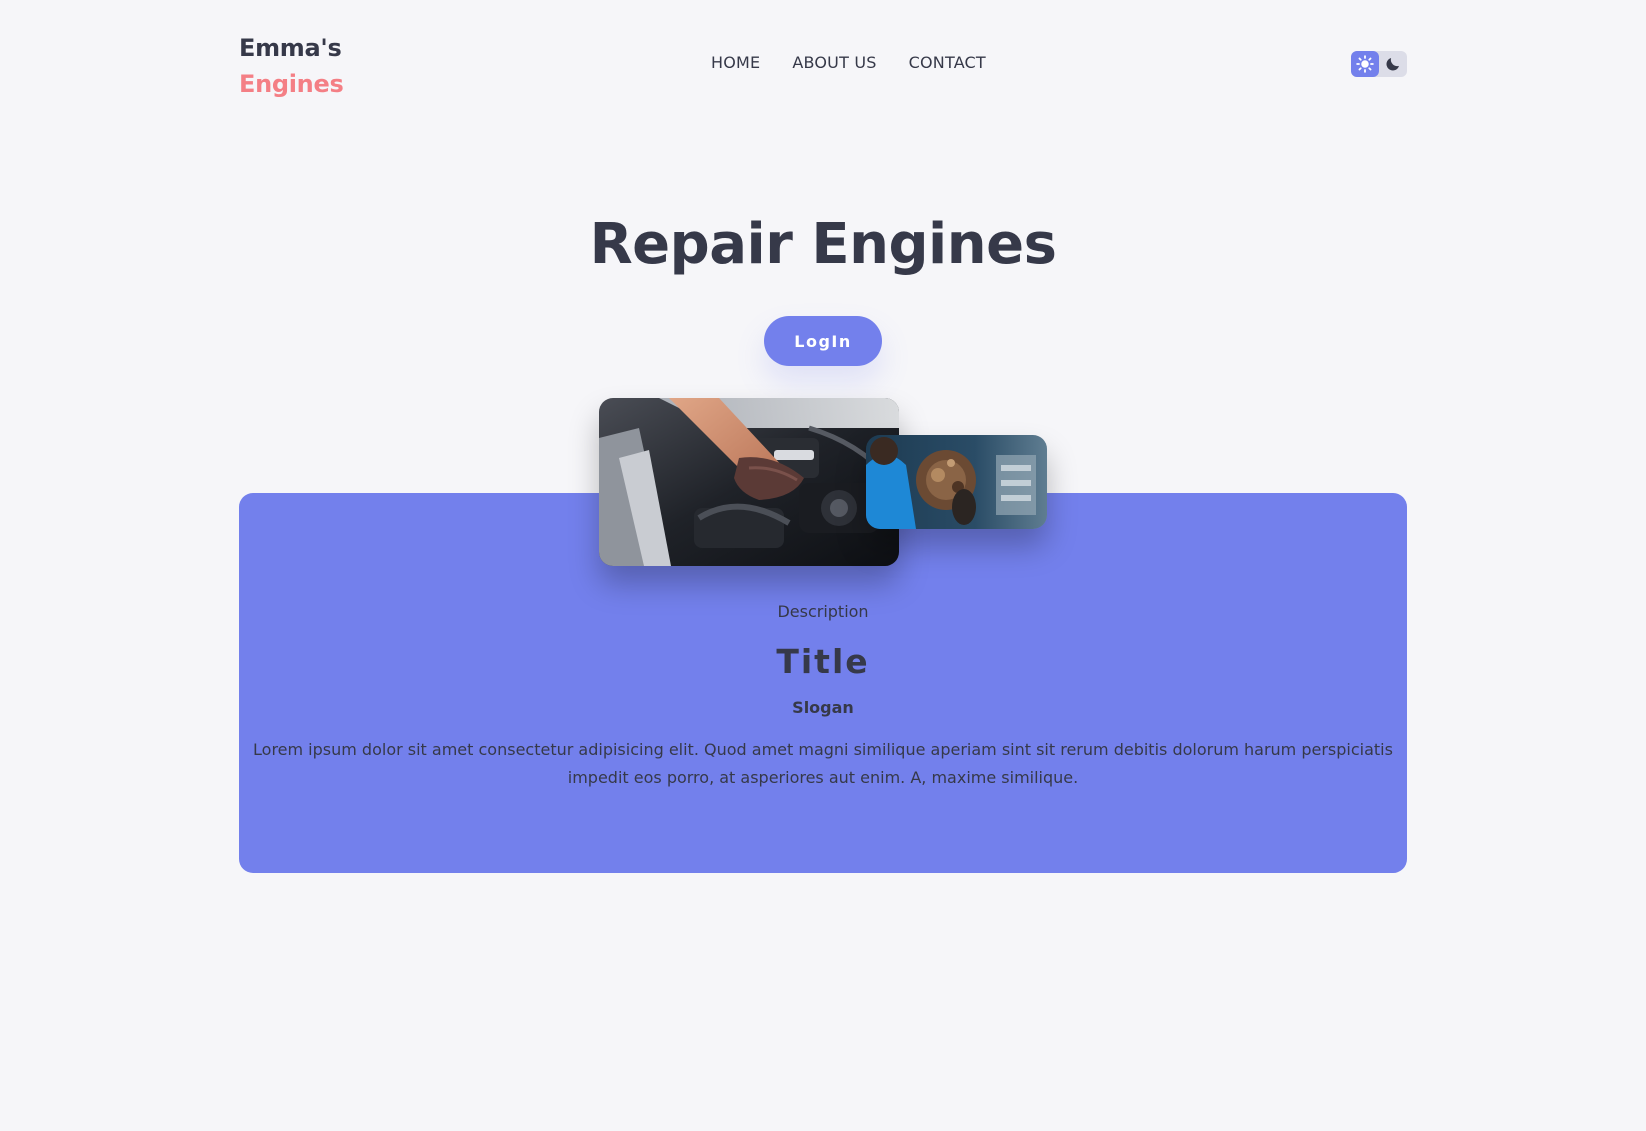  I want to click on main-nav: HOME ABOUT US CONTACT, so click(848, 63).